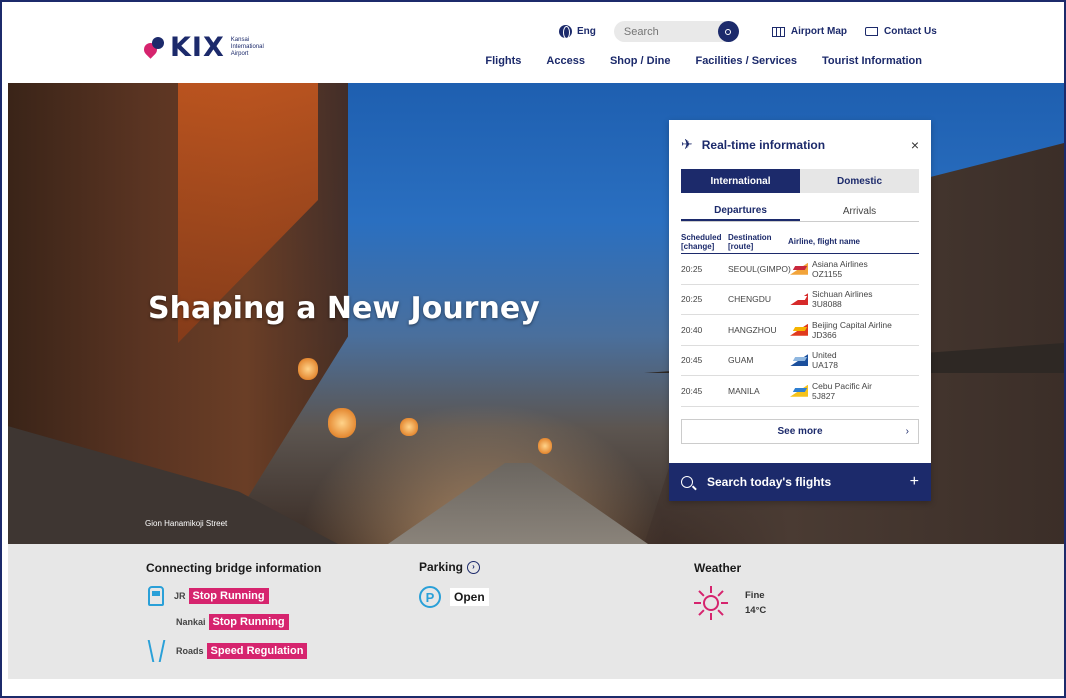  I want to click on kix-logo: KIX Kansai International Airport, so click(211, 47).